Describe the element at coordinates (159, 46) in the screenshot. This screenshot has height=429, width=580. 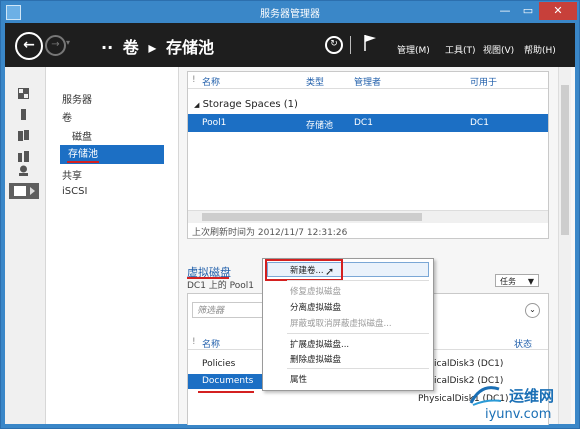
I see `breadcrumb: ·· 卷 ▸ 存储池` at that location.